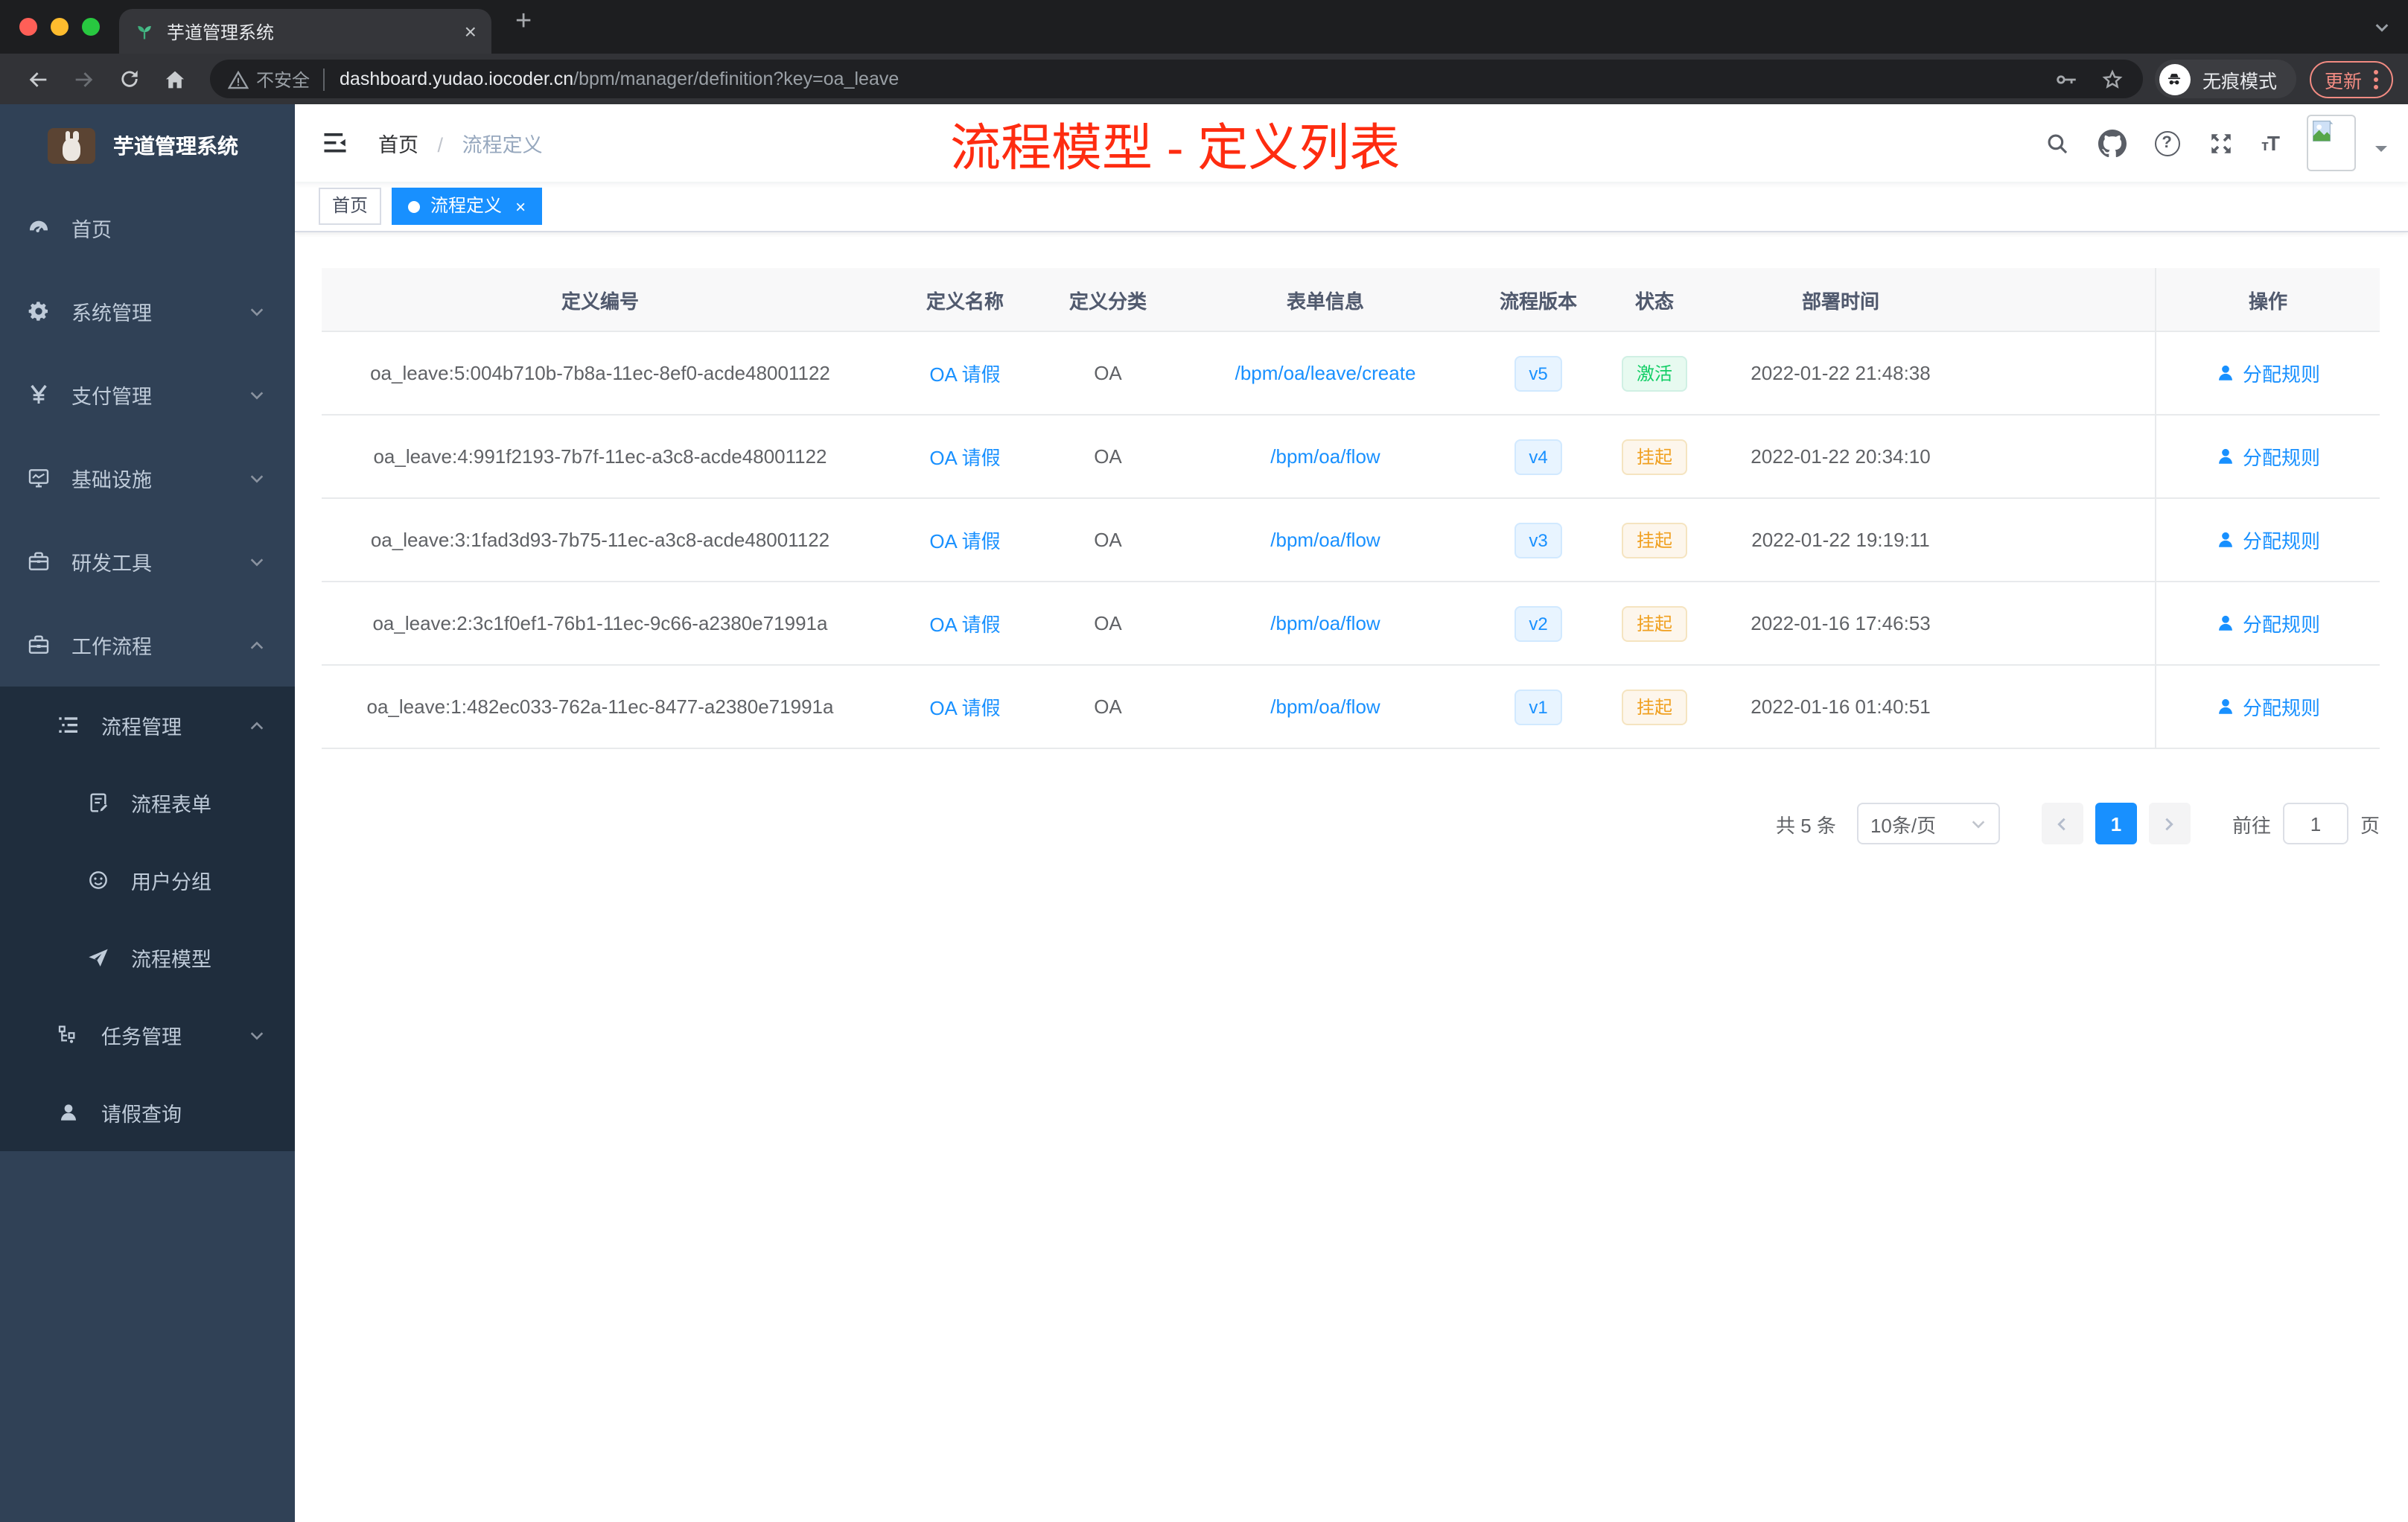 This screenshot has width=2408, height=1522. What do you see at coordinates (91, 27) in the screenshot?
I see `zoom-window-button` at bounding box center [91, 27].